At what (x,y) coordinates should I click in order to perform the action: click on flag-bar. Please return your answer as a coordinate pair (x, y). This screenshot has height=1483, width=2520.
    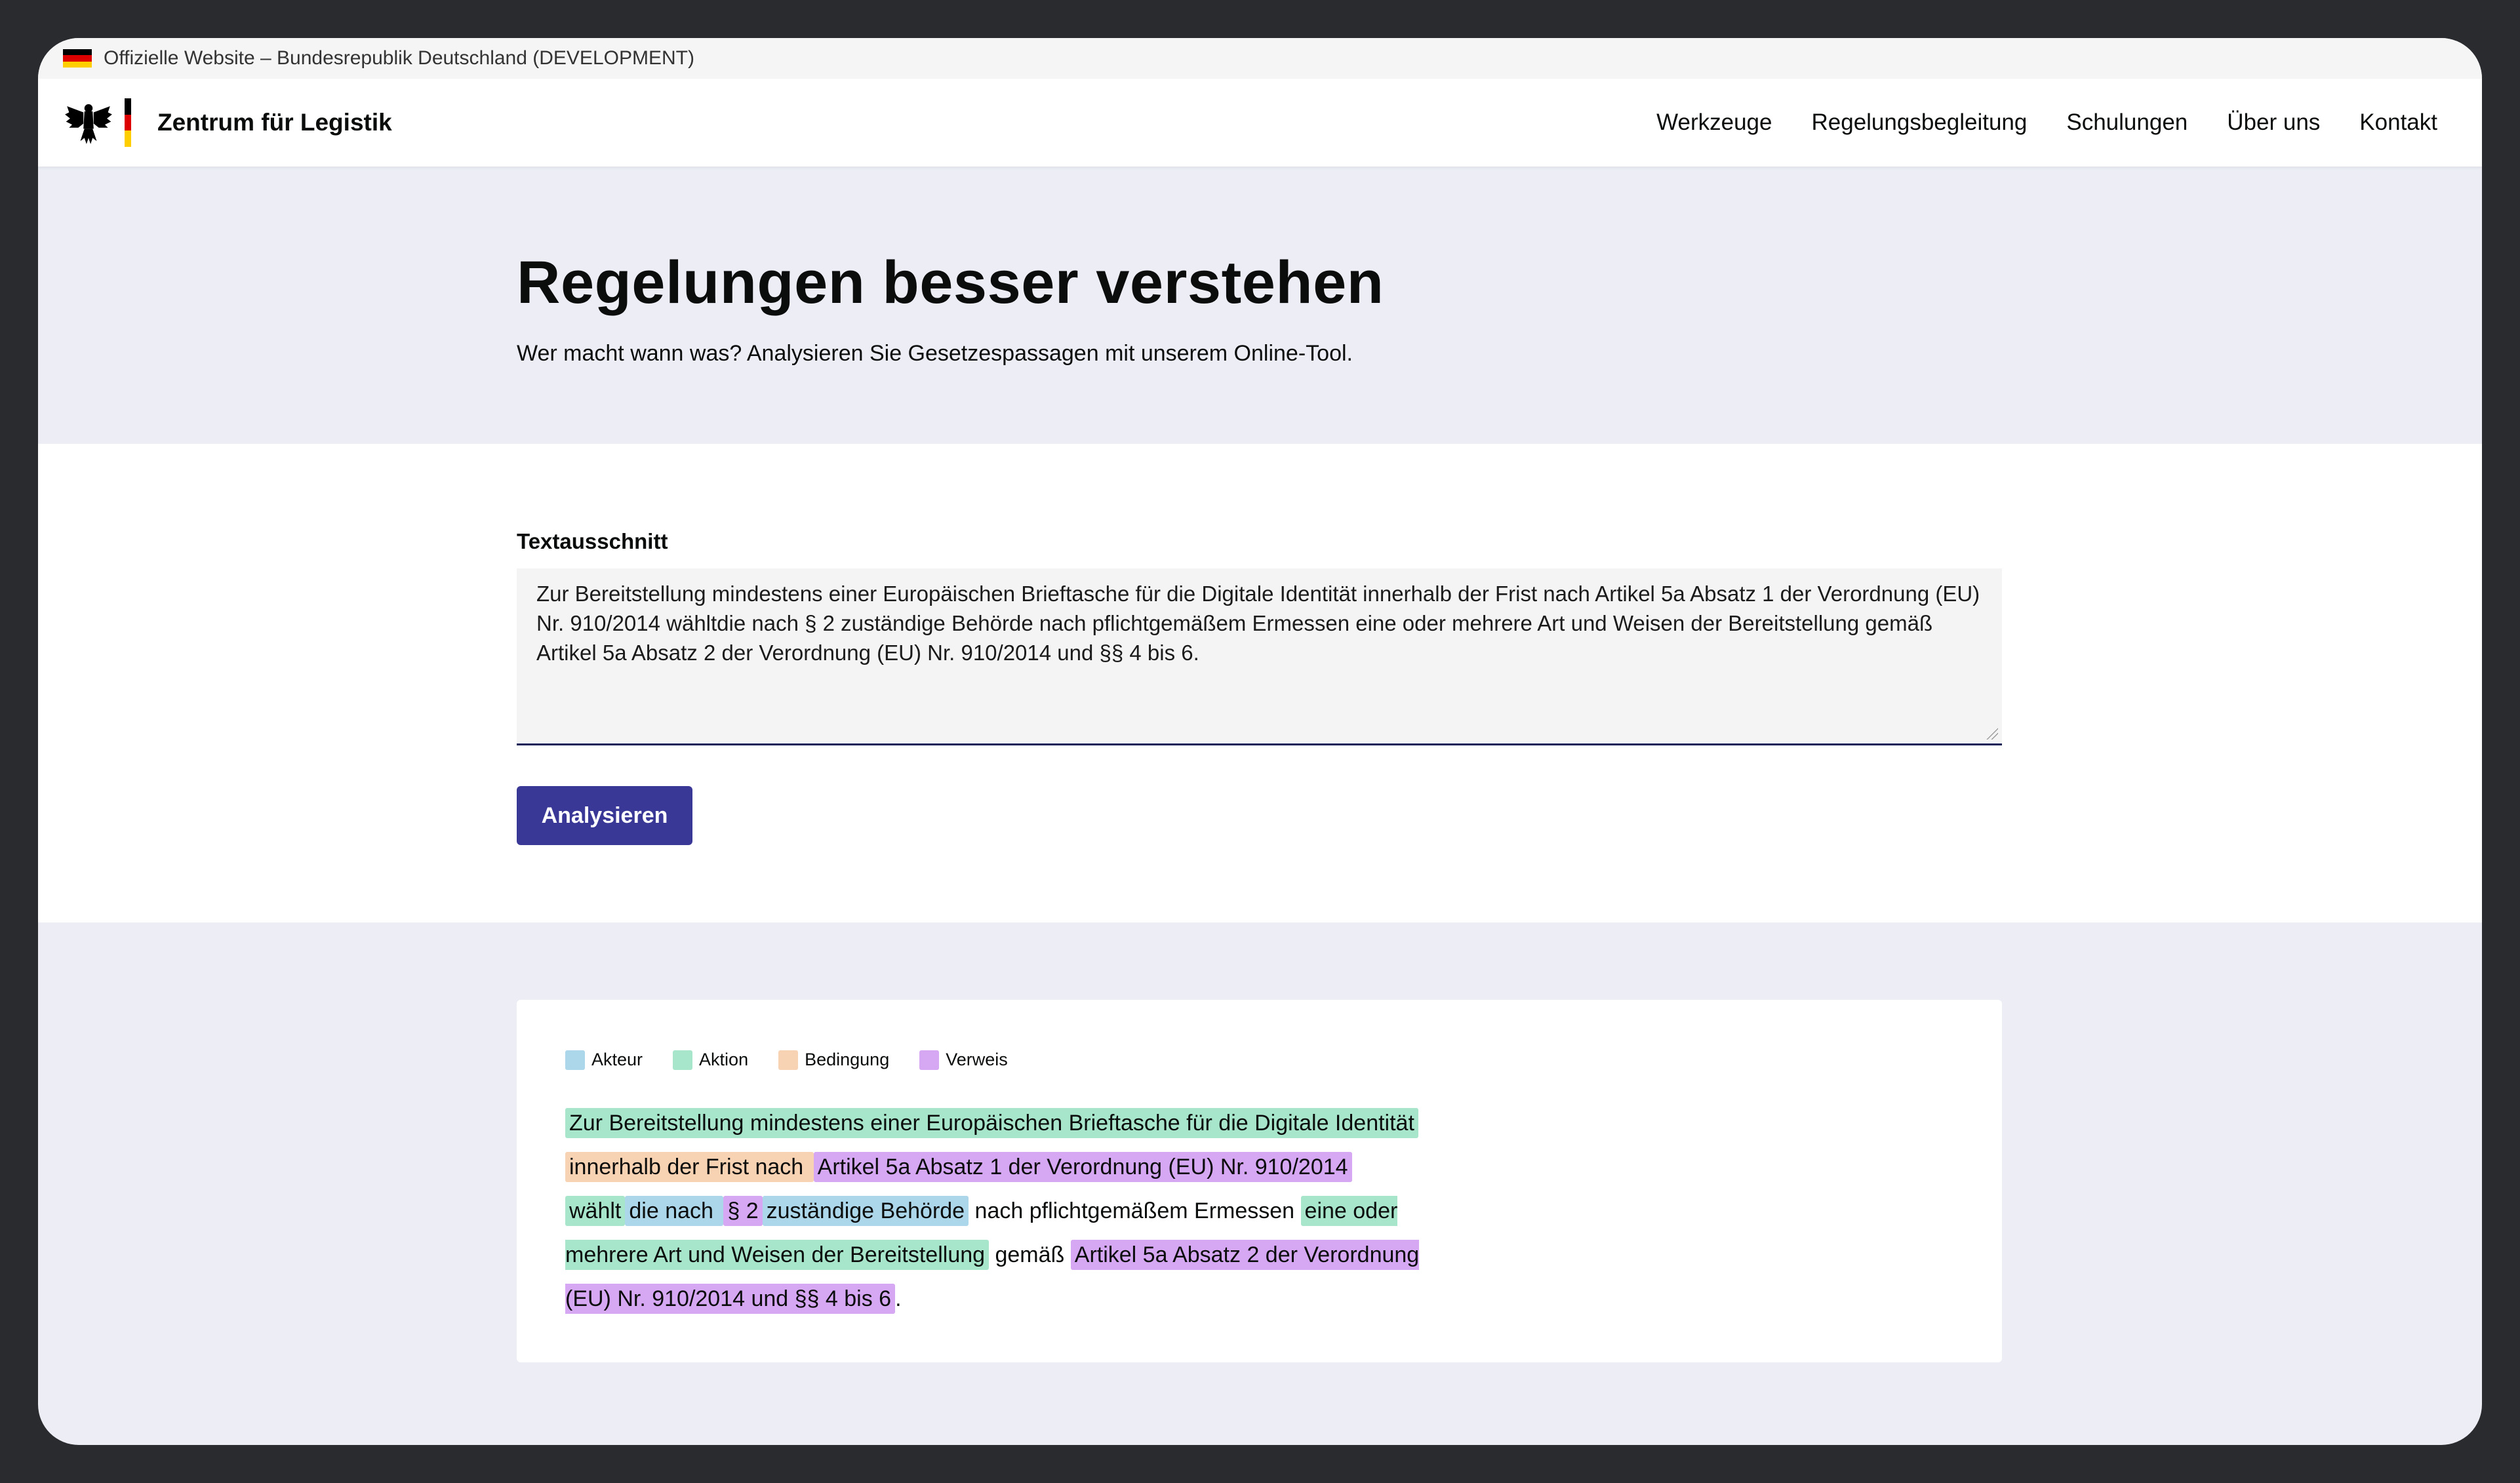
    Looking at the image, I should click on (128, 123).